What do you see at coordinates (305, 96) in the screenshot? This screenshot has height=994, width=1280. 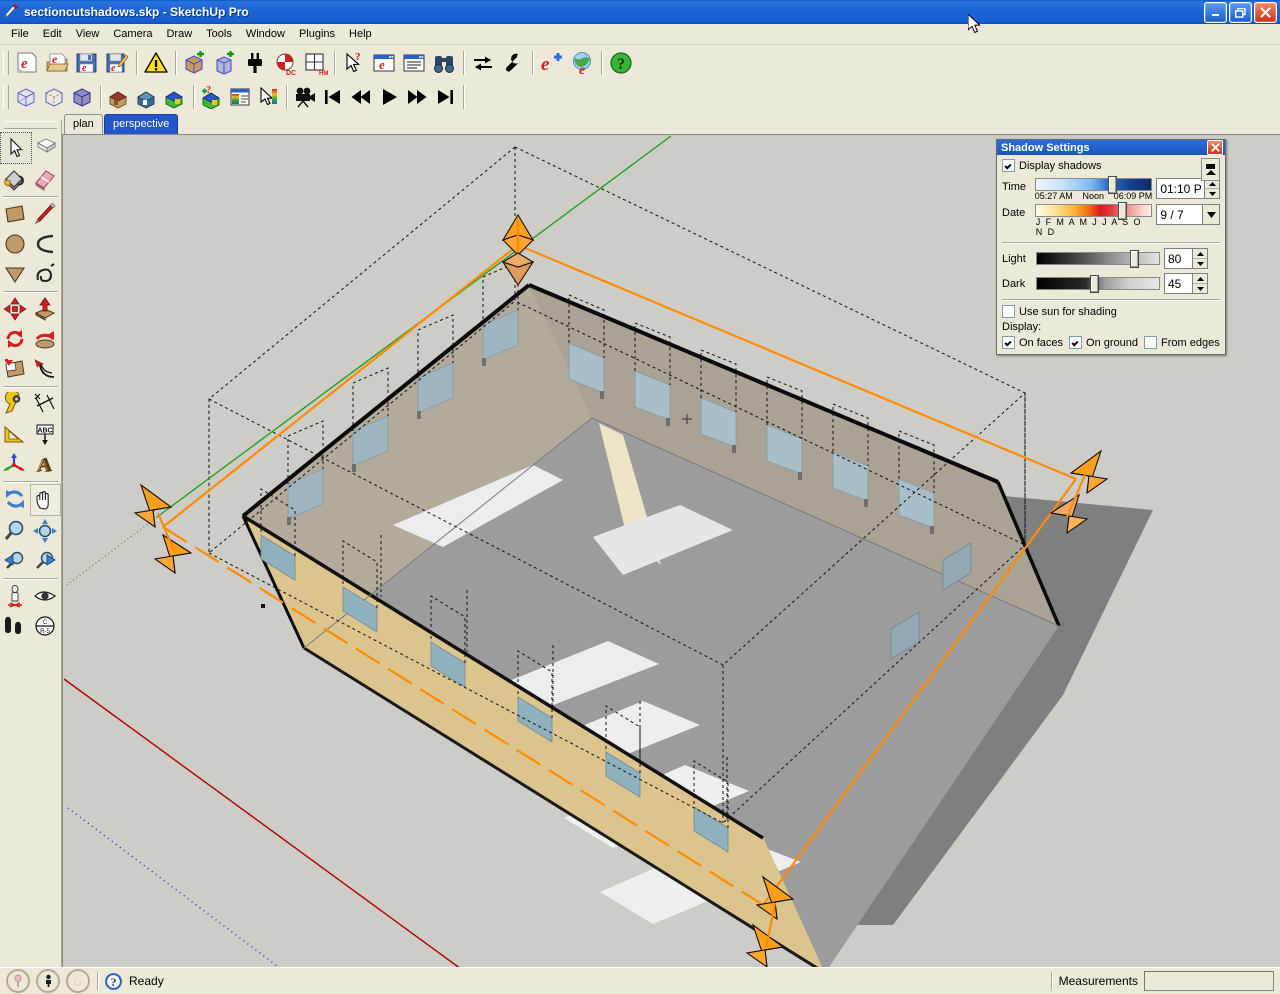 I see `camera-animation-icon` at bounding box center [305, 96].